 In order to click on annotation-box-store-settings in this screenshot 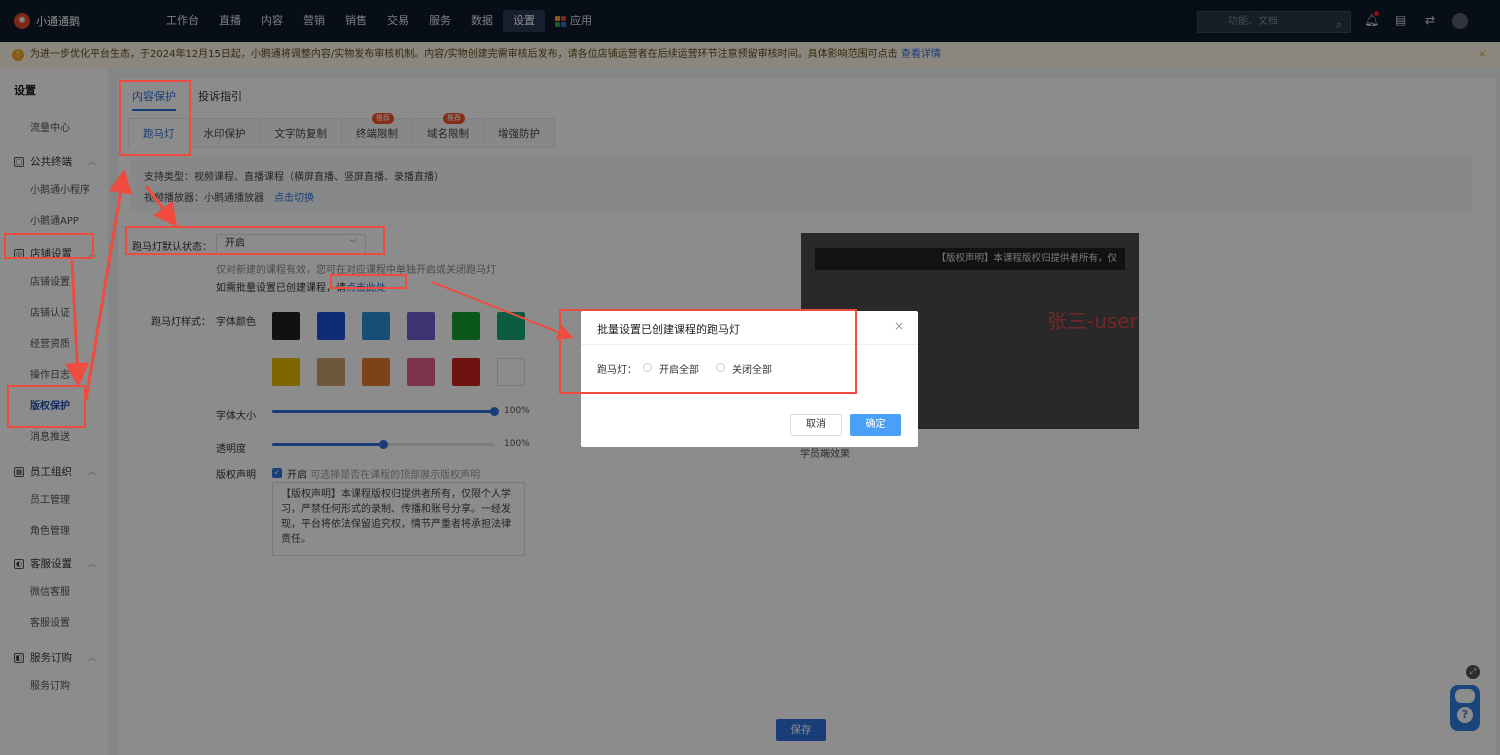, I will do `click(49, 246)`.